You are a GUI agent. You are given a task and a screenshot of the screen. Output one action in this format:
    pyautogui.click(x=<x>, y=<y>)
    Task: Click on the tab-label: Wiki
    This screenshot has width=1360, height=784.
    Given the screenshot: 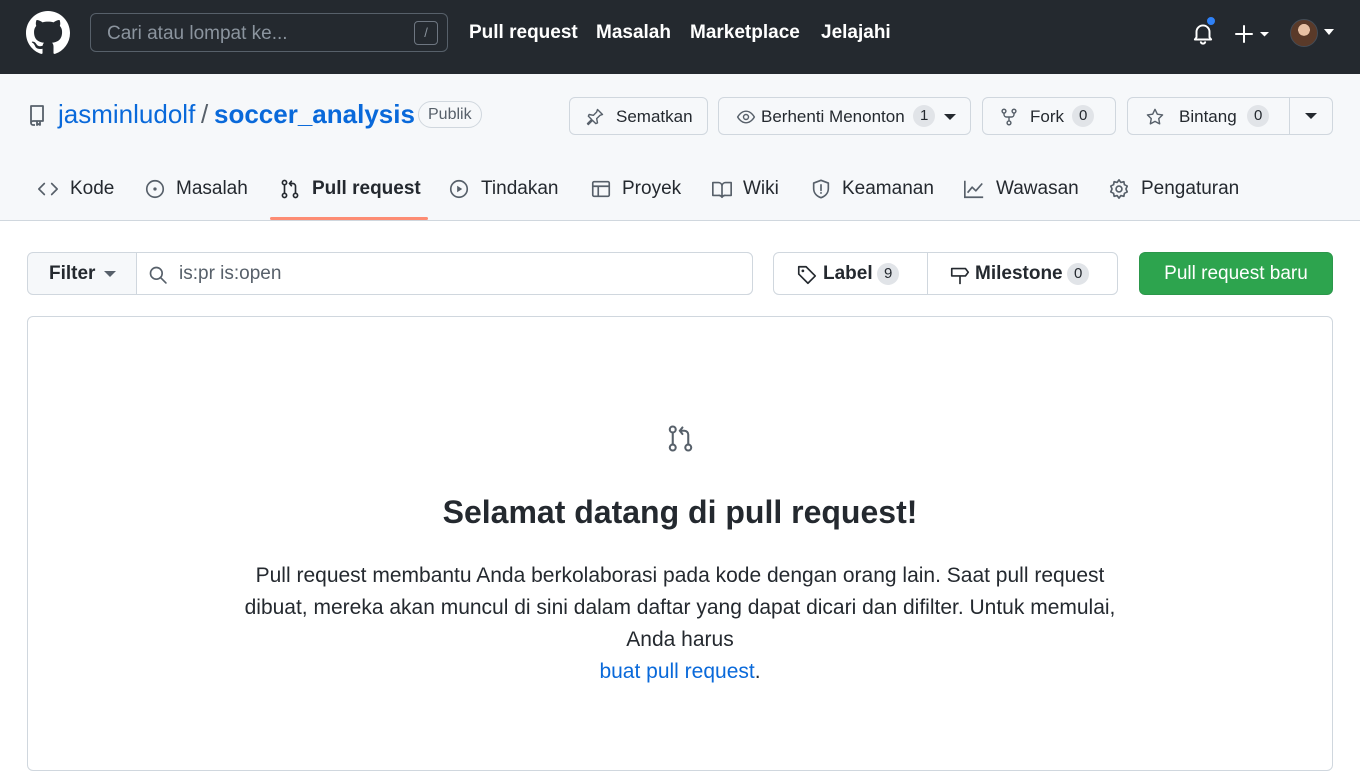 What is the action you would take?
    pyautogui.click(x=761, y=188)
    